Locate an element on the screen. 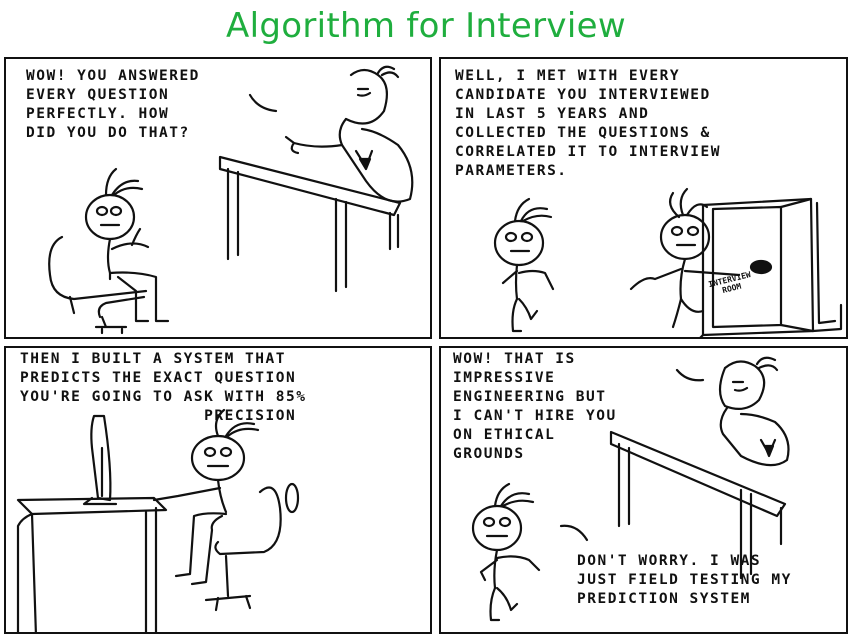 Image resolution: width=852 pixels, height=638 pixels. comic-title: Algorithm for Interview is located at coordinates (426, 26).